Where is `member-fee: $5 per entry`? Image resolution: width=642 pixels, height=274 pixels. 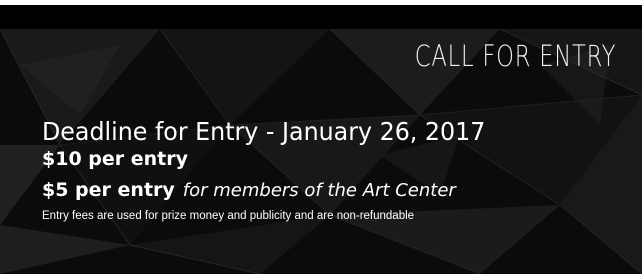 member-fee: $5 per entry is located at coordinates (108, 190).